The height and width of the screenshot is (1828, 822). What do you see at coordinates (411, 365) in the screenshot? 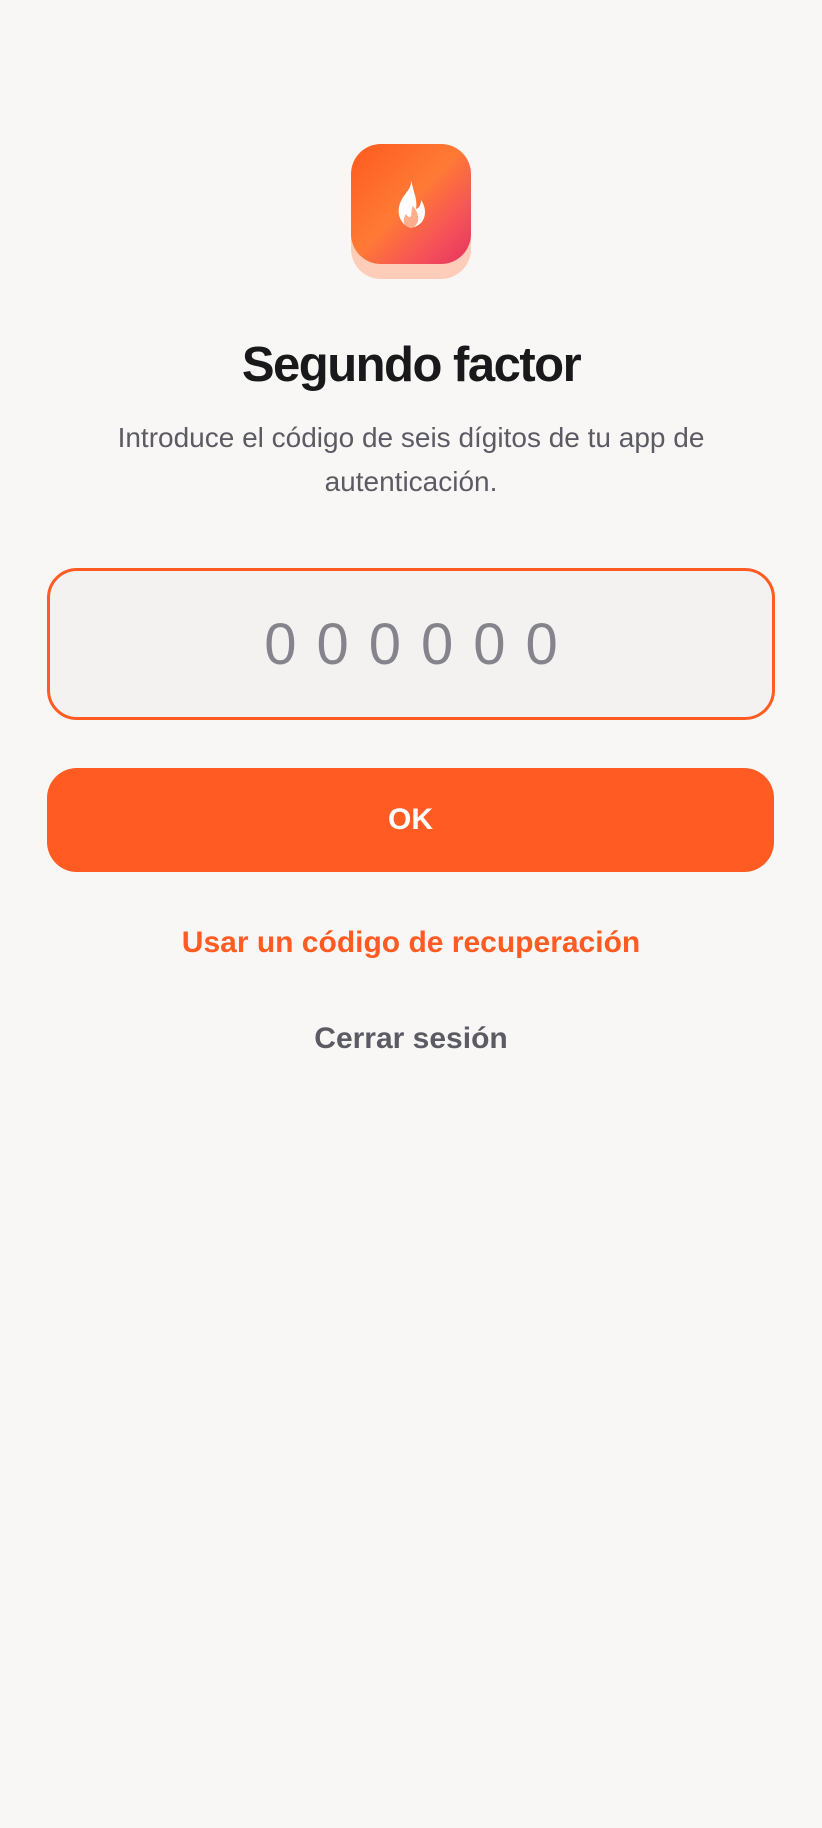
I see `page-title: Segundo factor` at bounding box center [411, 365].